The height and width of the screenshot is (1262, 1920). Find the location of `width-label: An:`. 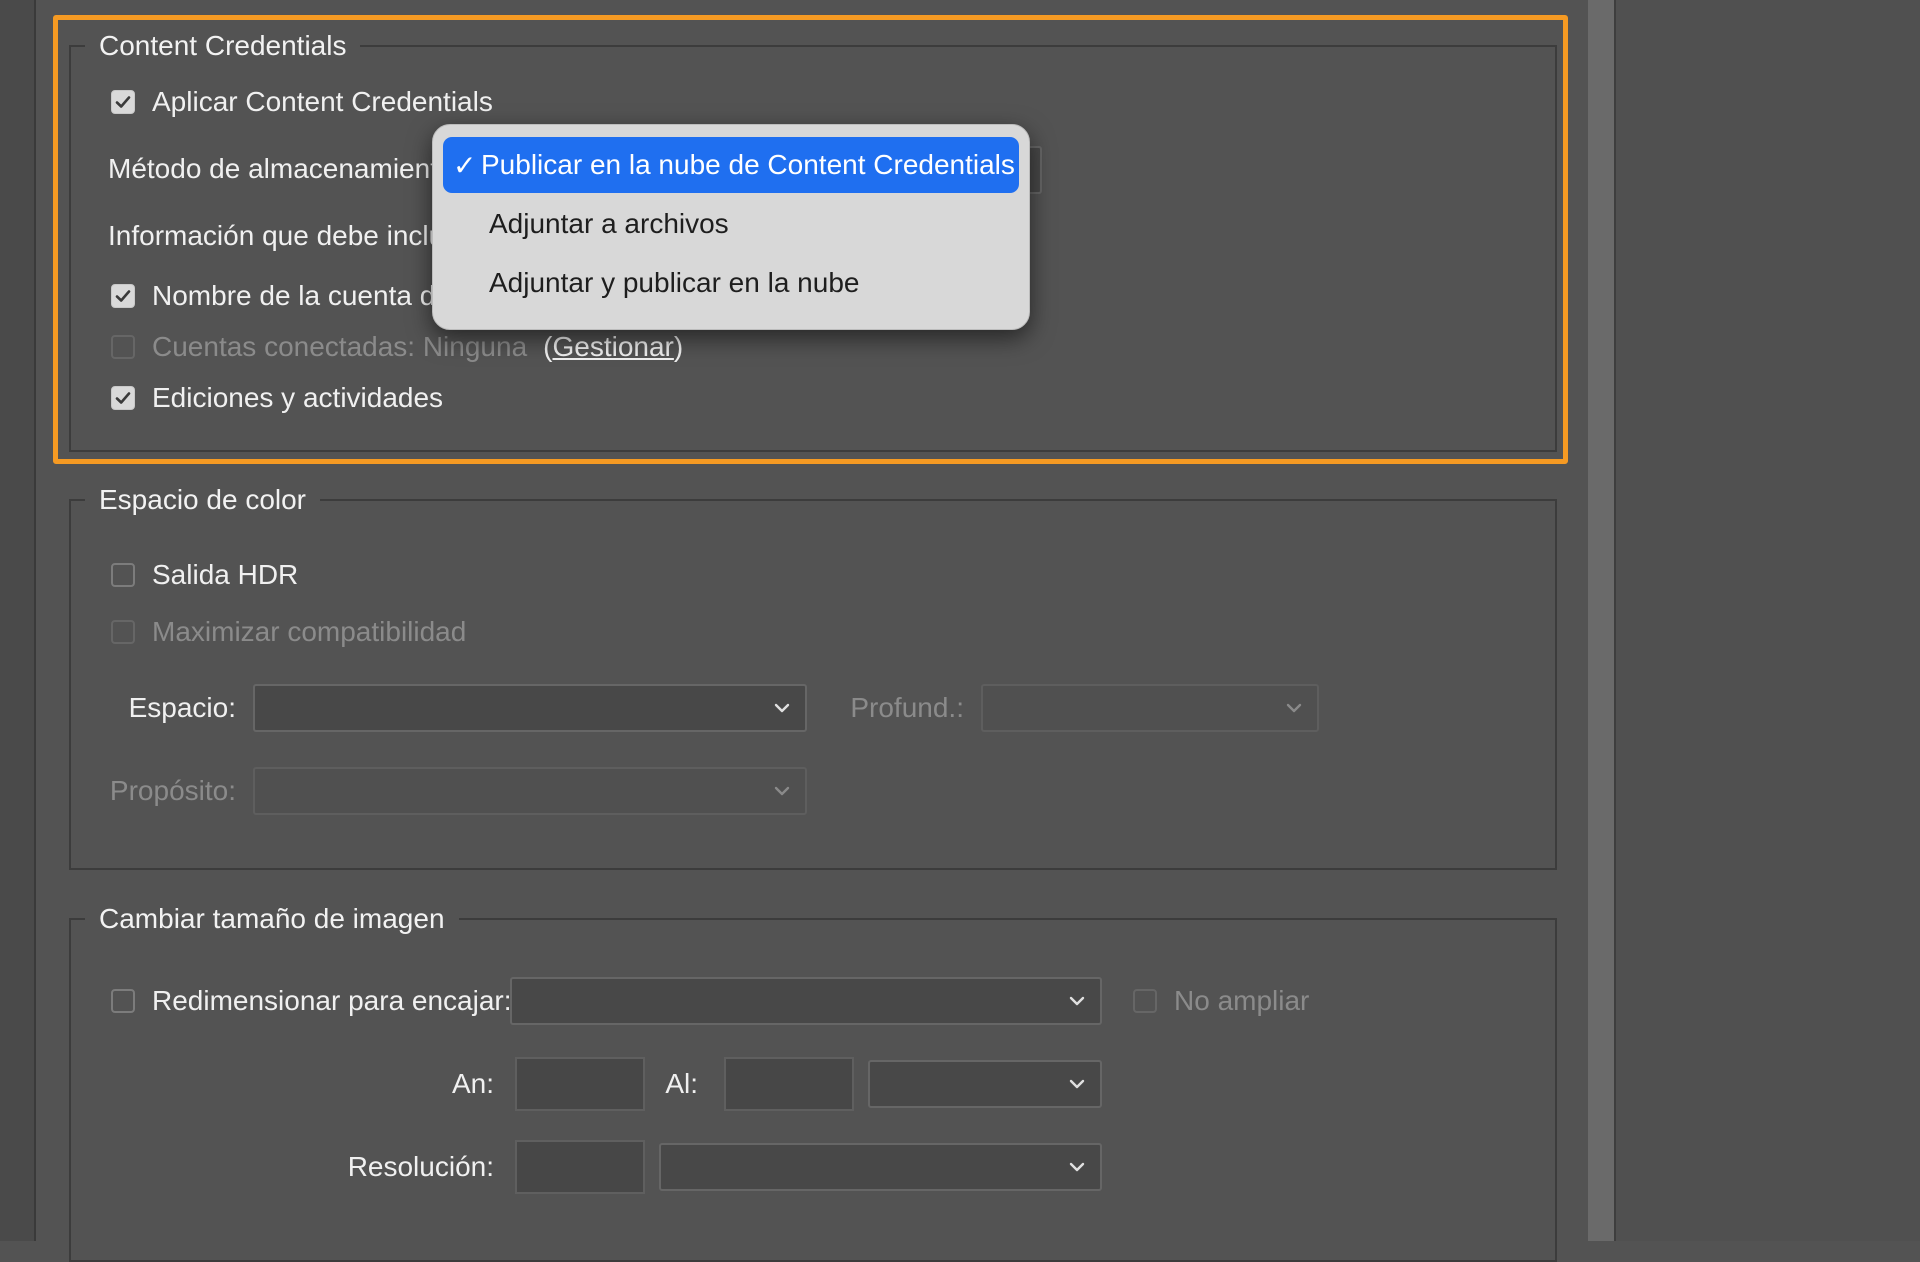

width-label: An: is located at coordinates (472, 1083).